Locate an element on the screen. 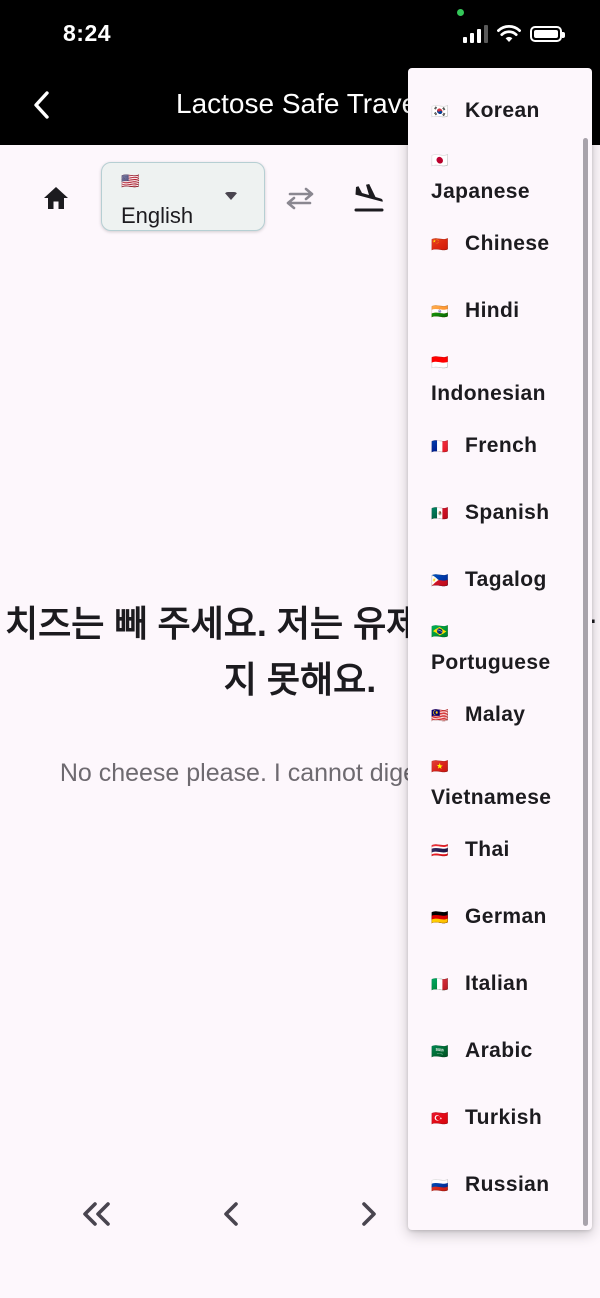 Image resolution: width=600 pixels, height=1298 pixels. flight-land-icon is located at coordinates (369, 198).